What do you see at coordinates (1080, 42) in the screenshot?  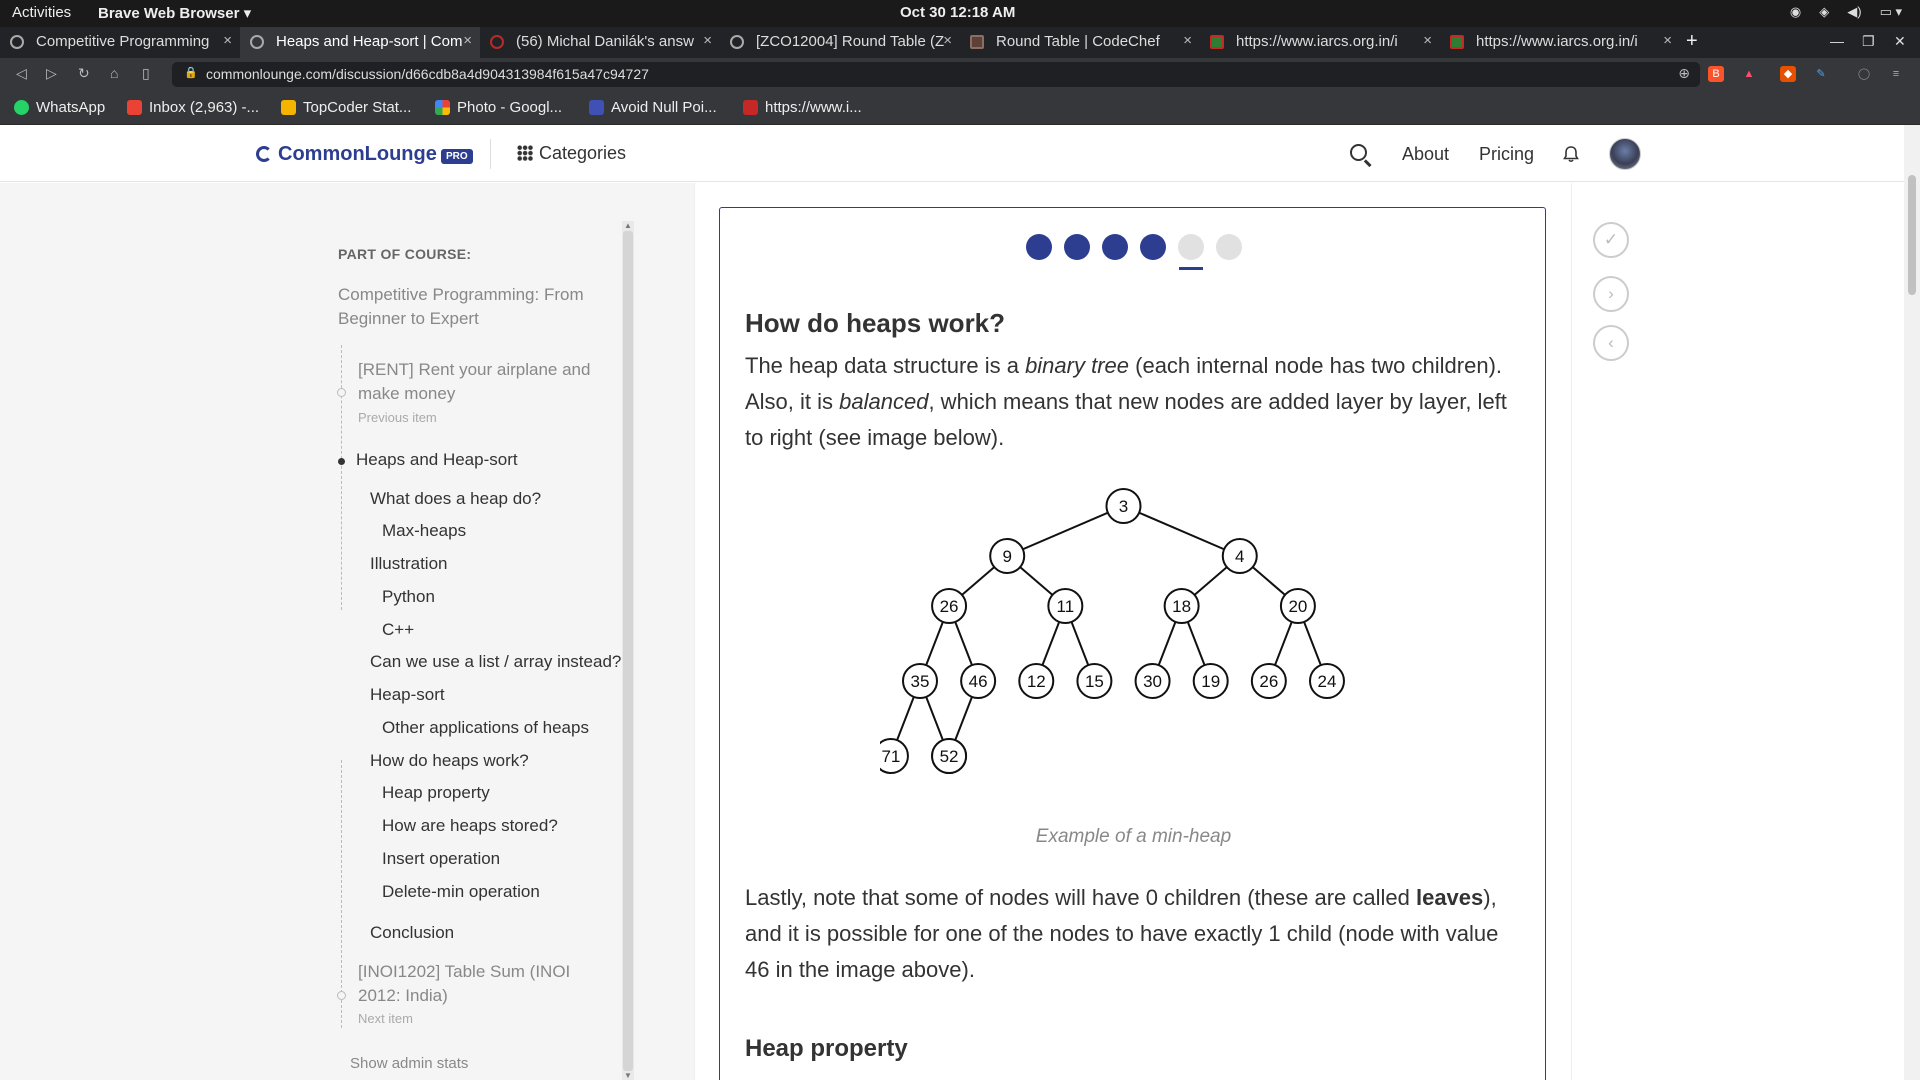 I see `browser-tab: Round Table | CodeChef ×` at bounding box center [1080, 42].